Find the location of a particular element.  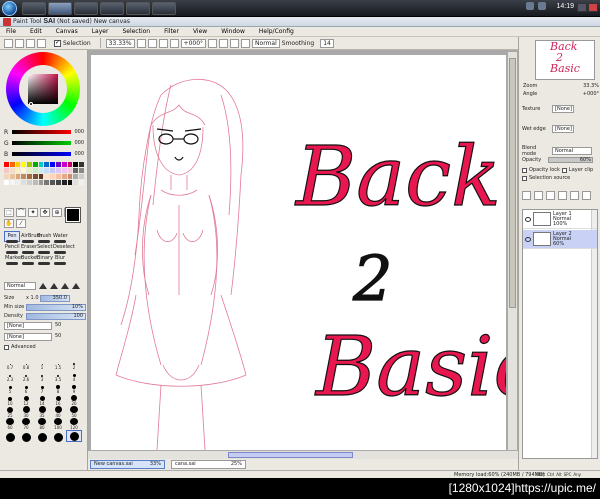

brush-size-preset: 5 is located at coordinates (10, 388).